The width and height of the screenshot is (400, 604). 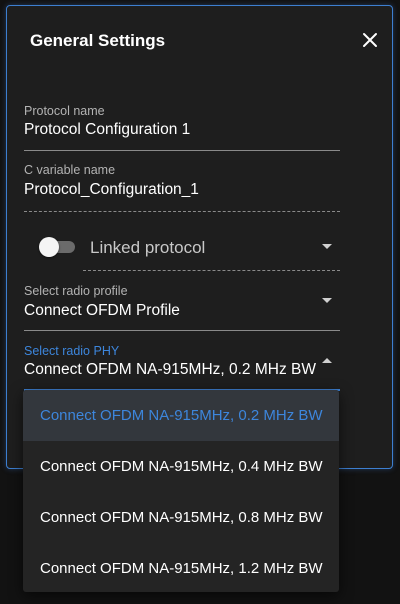 I want to click on radio-phy-chevron-up-icon, so click(x=327, y=360).